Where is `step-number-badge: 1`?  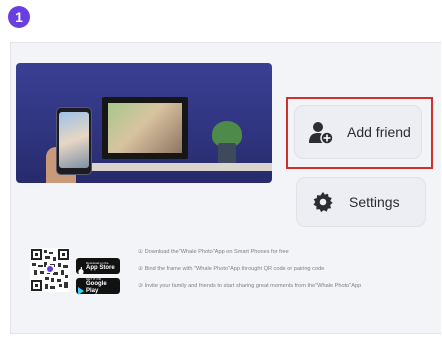 step-number-badge: 1 is located at coordinates (19, 17).